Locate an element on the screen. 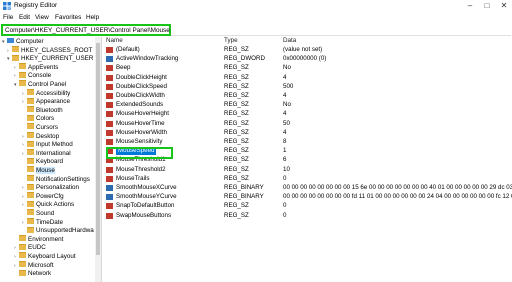 This screenshot has height=282, width=512. value-name: MouseTrails is located at coordinates (133, 178).